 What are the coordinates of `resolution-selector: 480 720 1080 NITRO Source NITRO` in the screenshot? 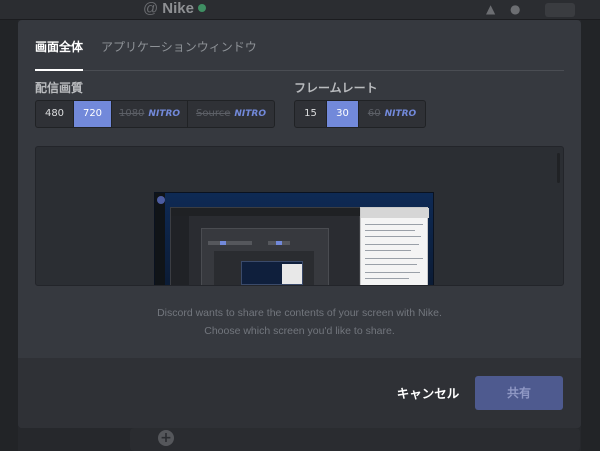 It's located at (155, 114).